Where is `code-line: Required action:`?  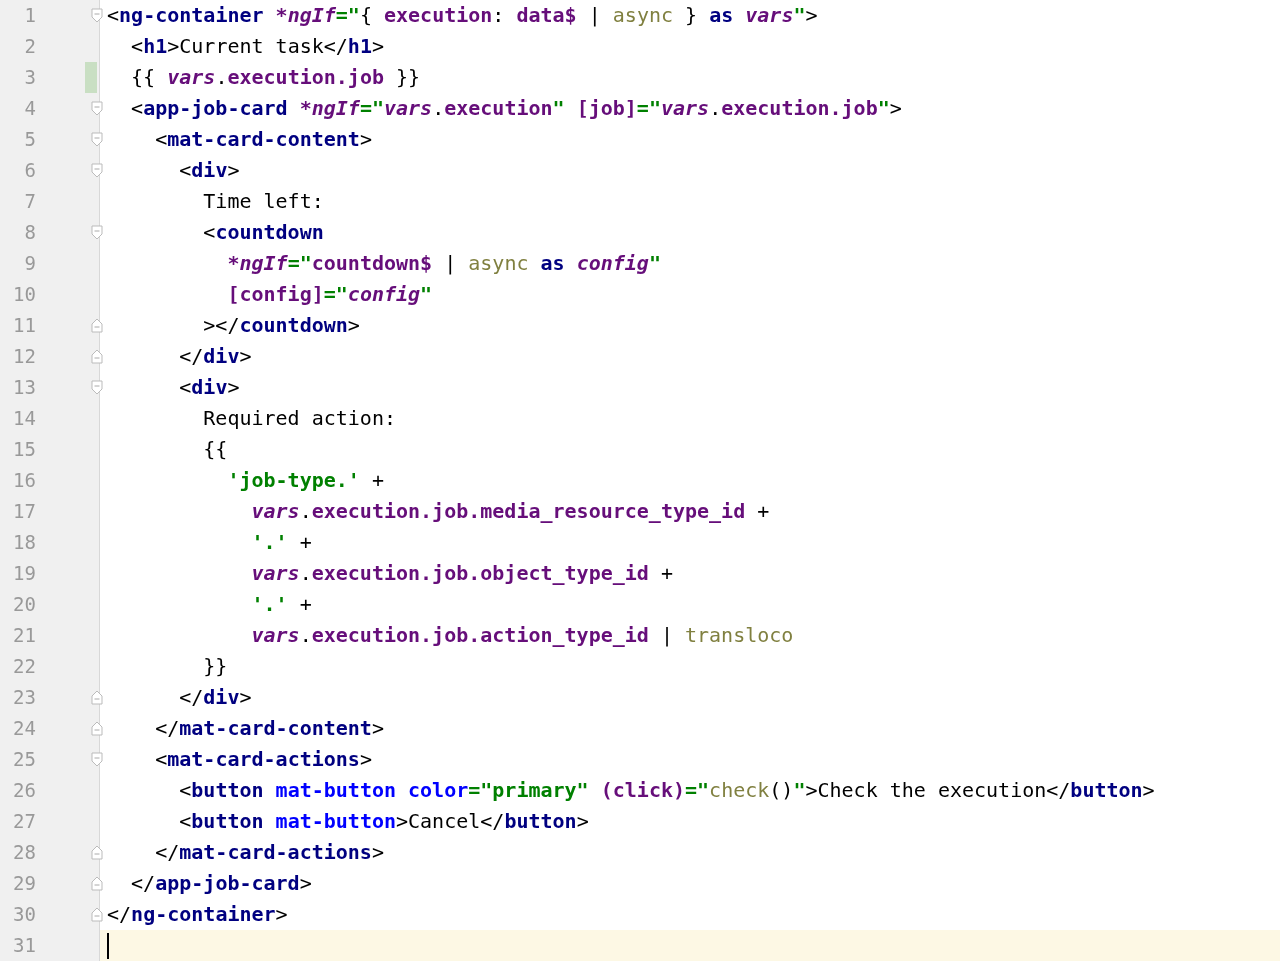
code-line: Required action: is located at coordinates (299, 418).